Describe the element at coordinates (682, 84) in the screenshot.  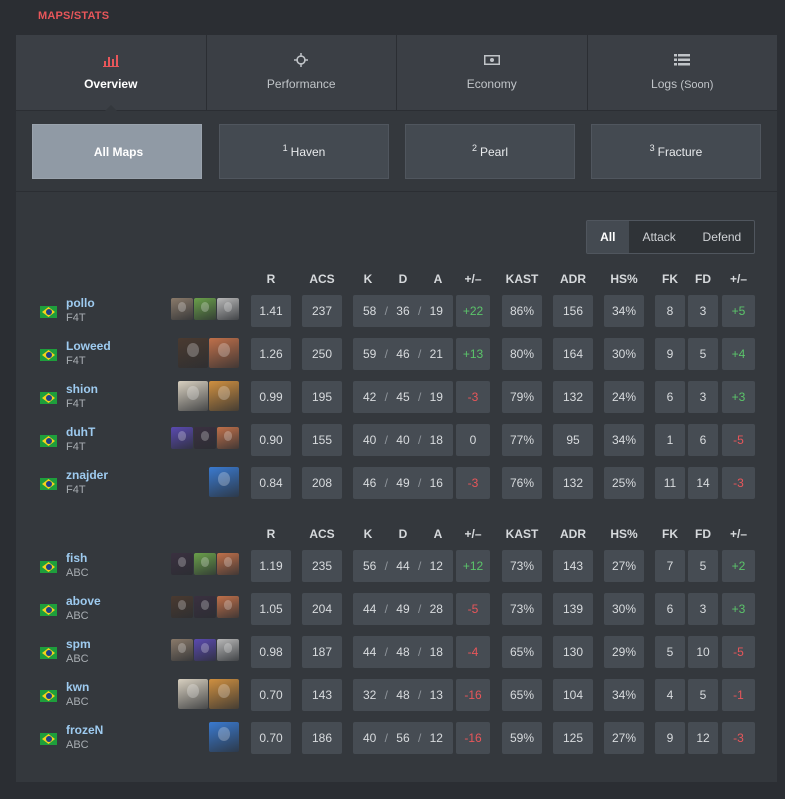
I see `tab-label: Logs (Soon)` at that location.